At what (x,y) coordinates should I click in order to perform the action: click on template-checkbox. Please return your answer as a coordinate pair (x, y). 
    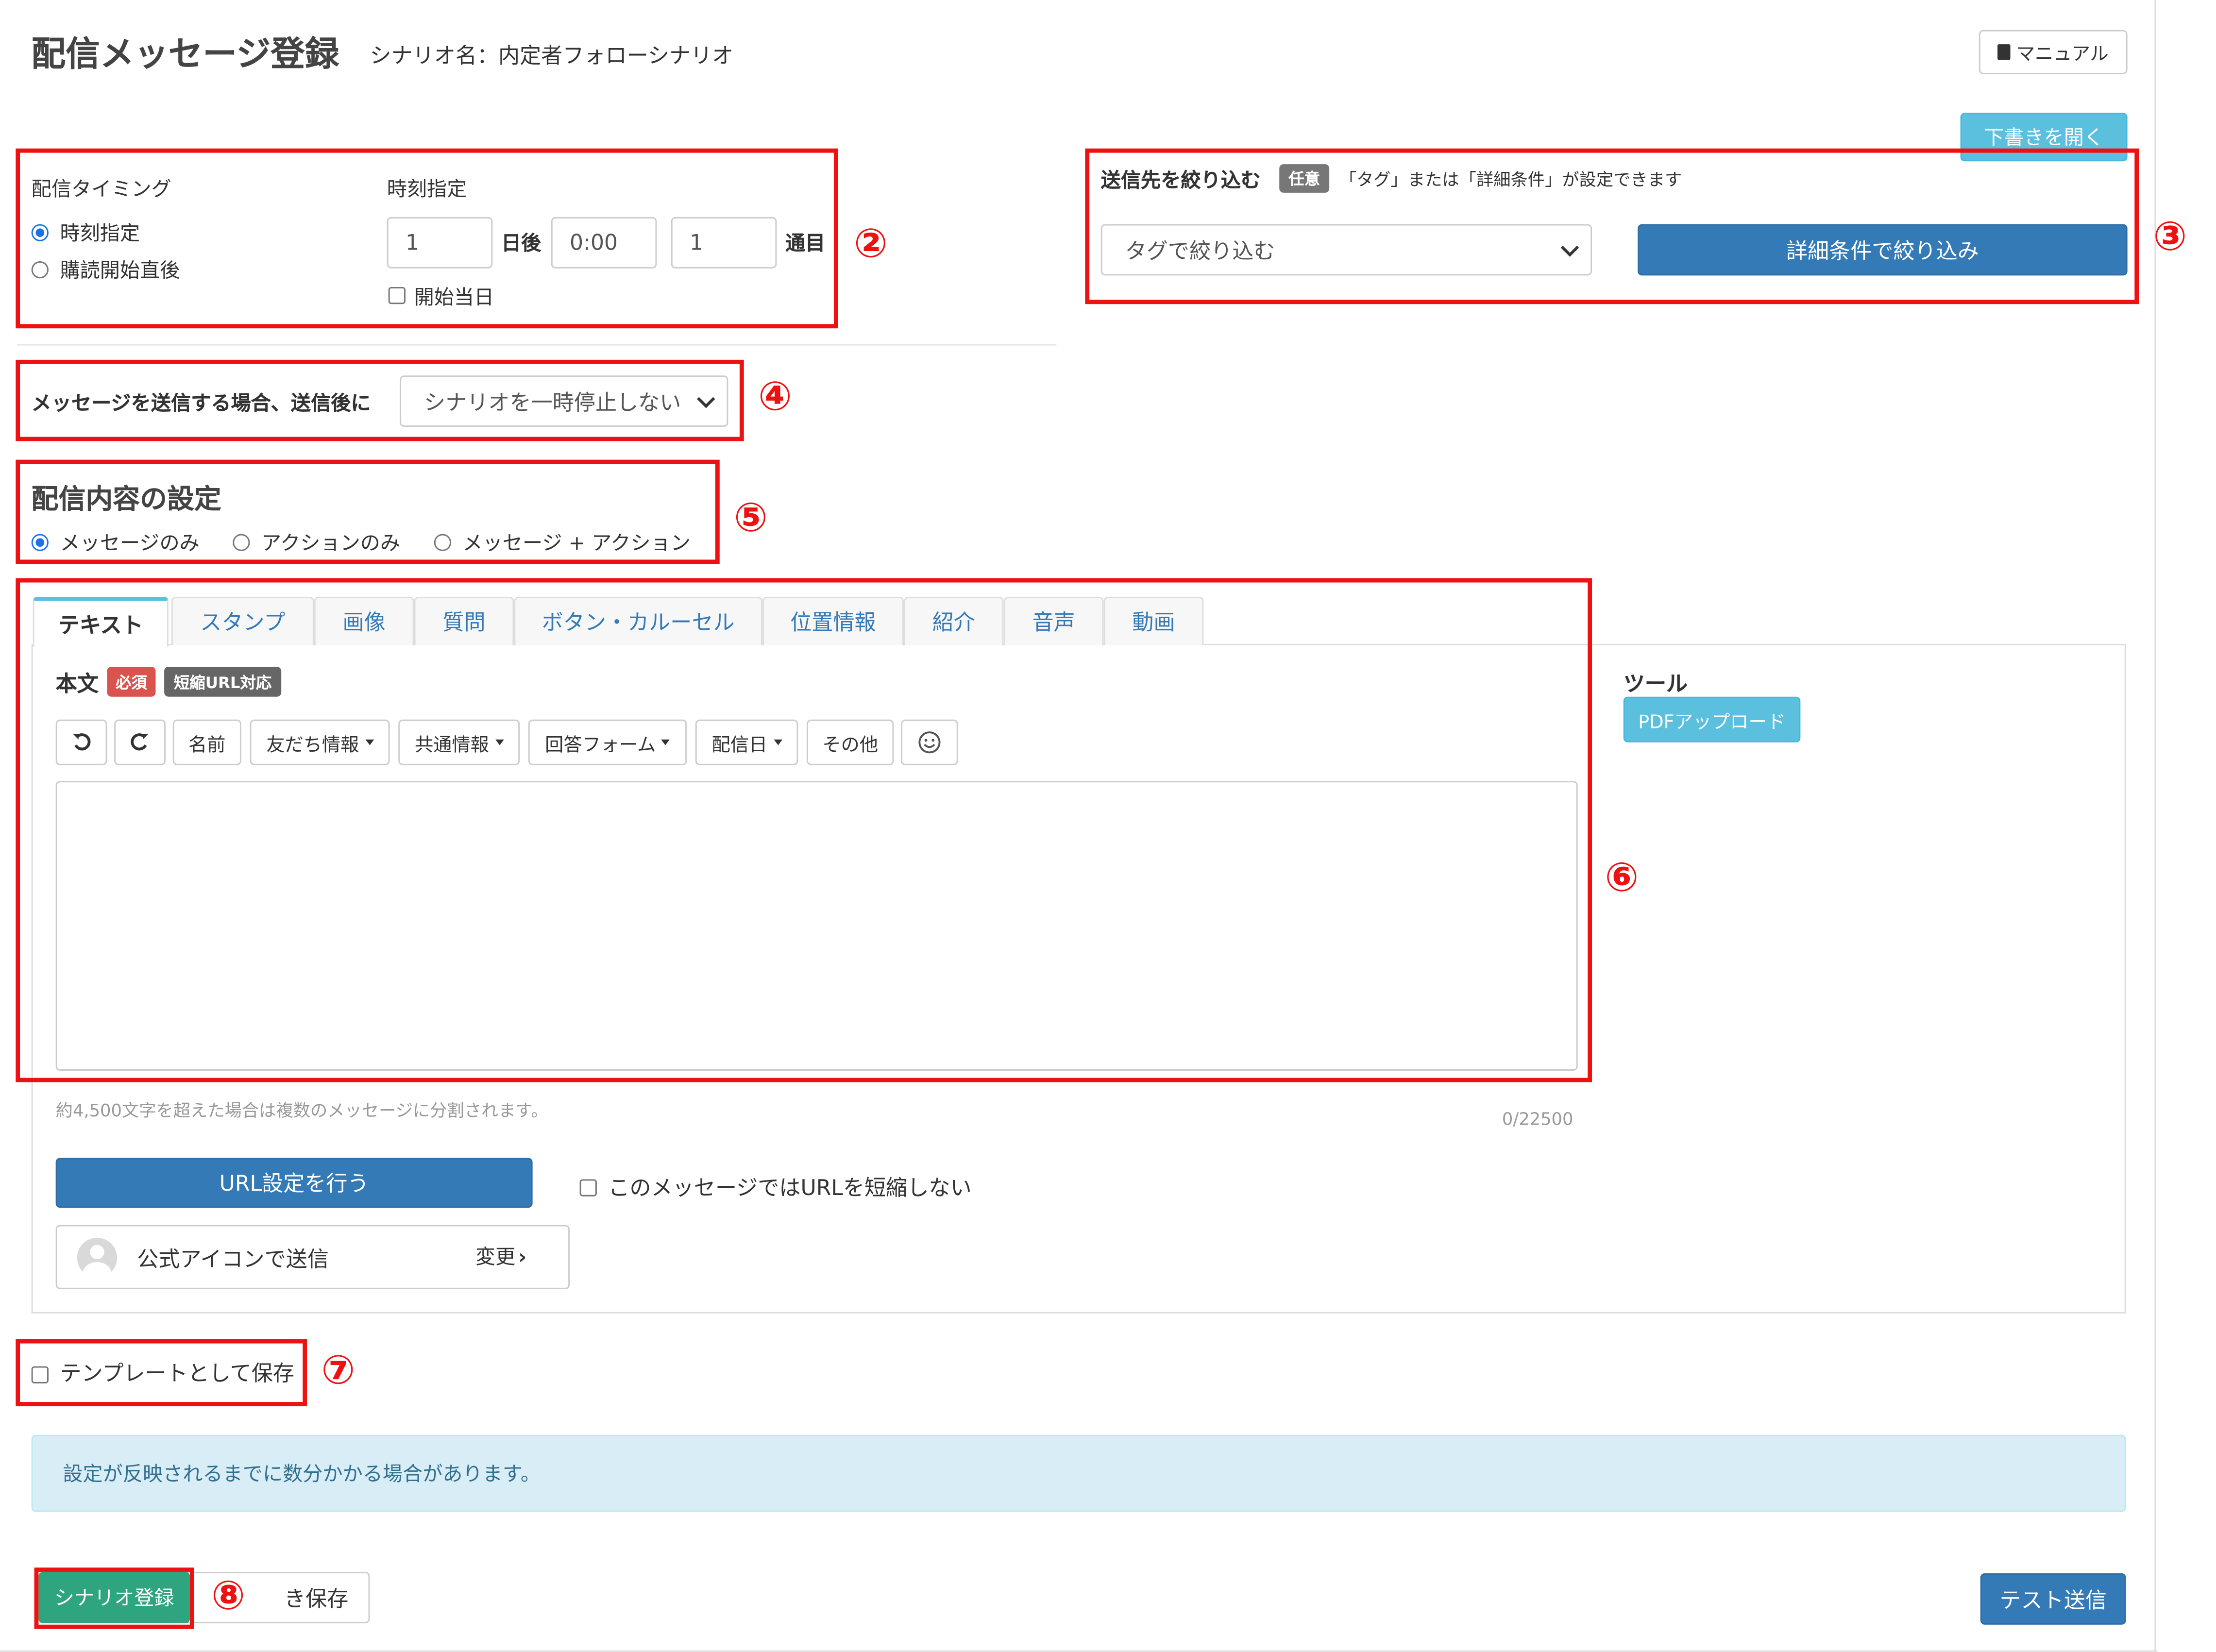
    Looking at the image, I should click on (40, 1374).